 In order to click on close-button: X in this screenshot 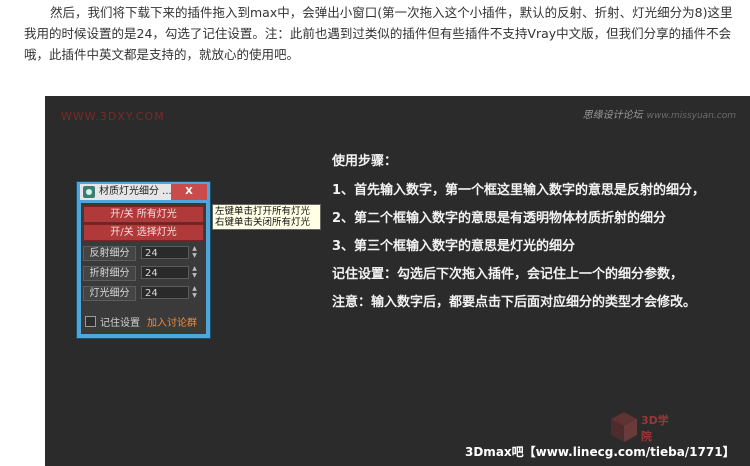, I will do `click(189, 192)`.